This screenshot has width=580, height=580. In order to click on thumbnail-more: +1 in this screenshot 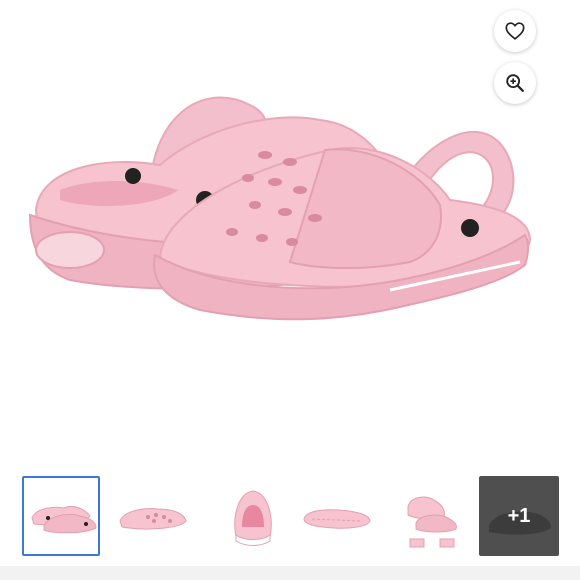, I will do `click(519, 516)`.